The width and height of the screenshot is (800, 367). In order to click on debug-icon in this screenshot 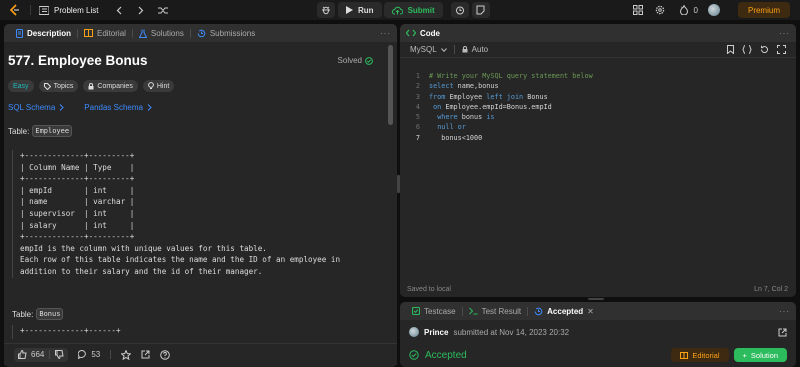, I will do `click(326, 10)`.